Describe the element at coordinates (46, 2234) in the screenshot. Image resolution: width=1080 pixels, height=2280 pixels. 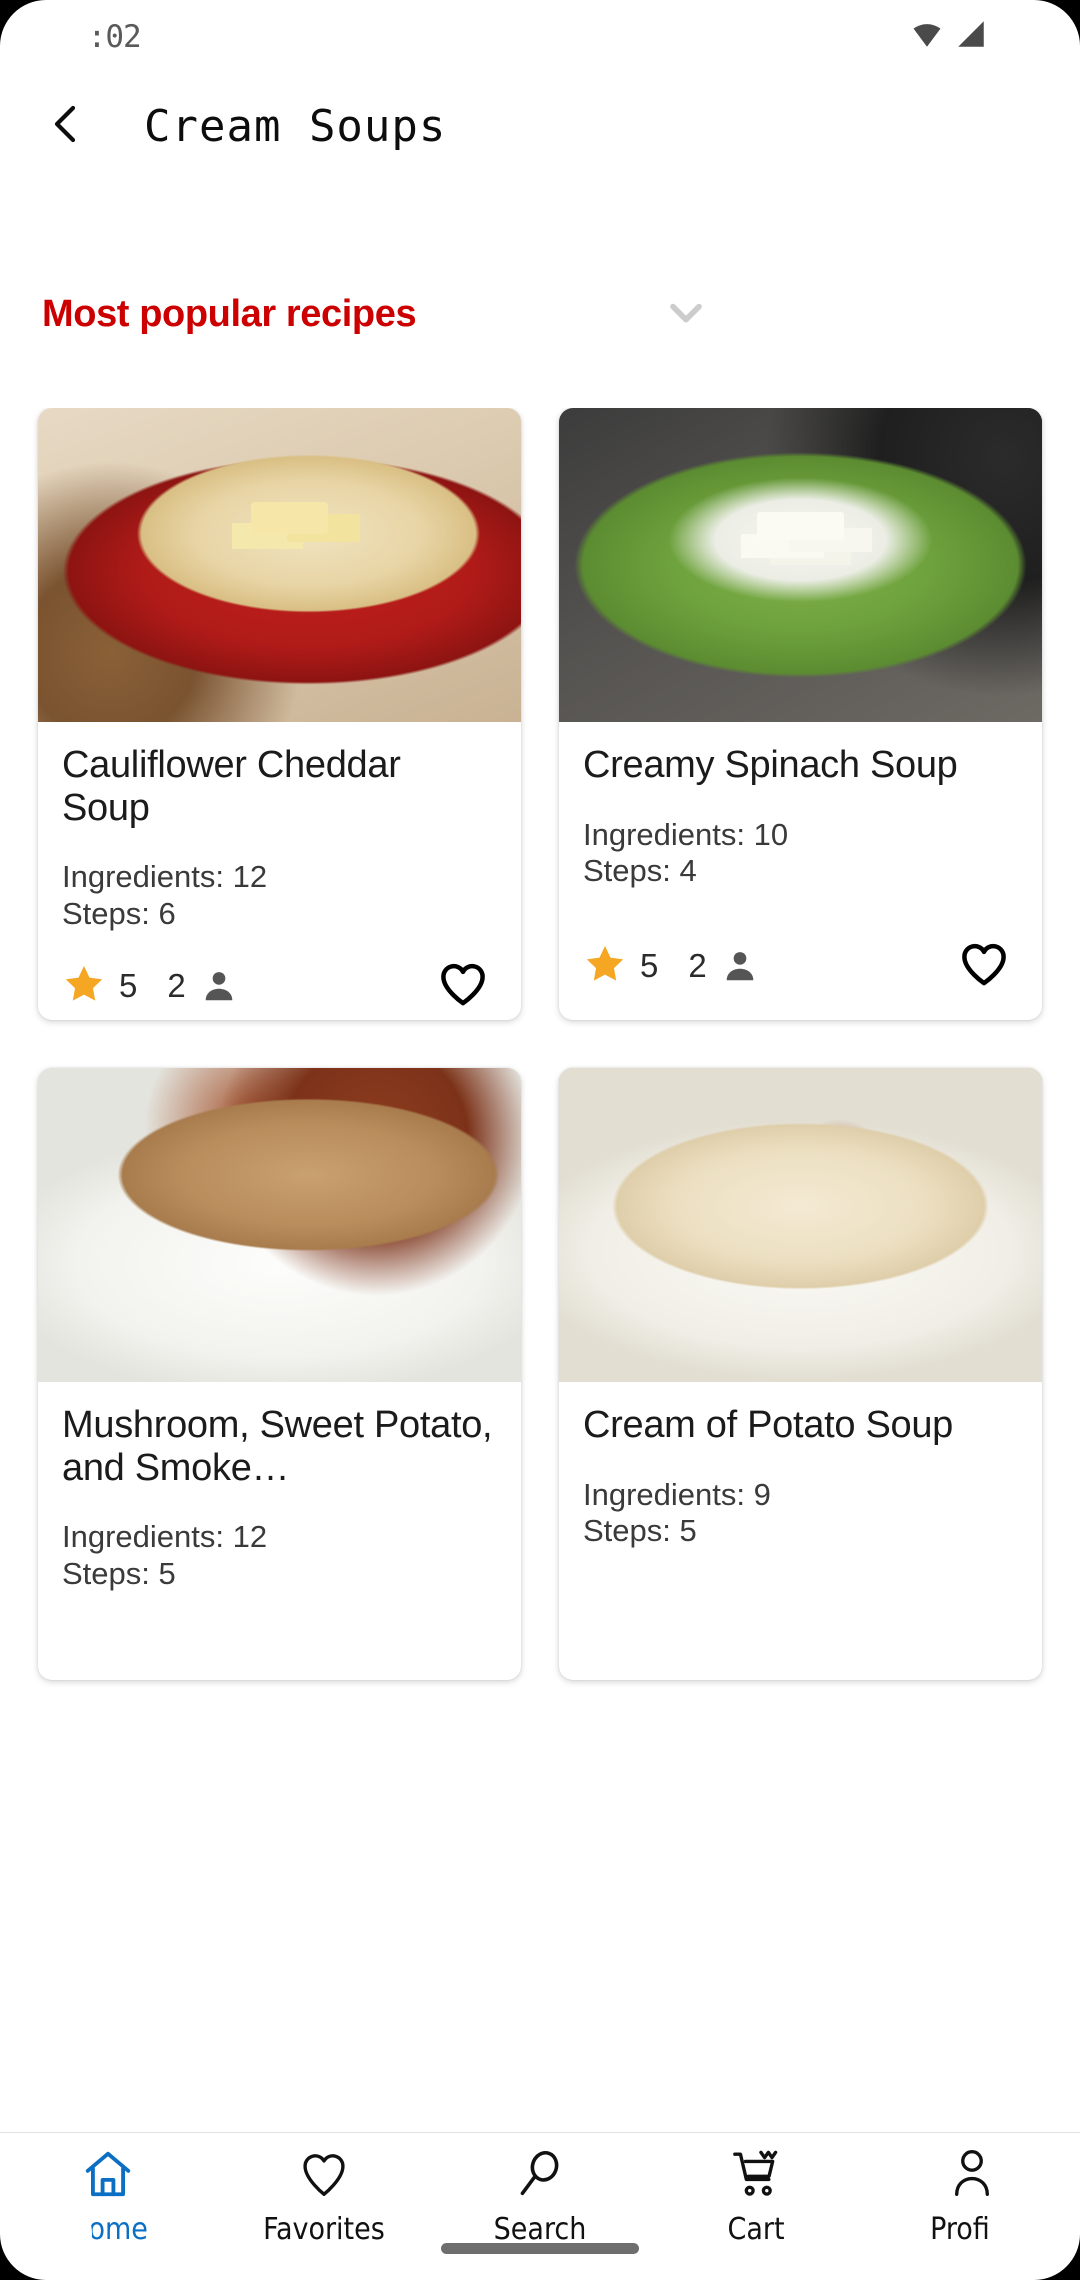
I see `screen-corner-bottom-left` at that location.